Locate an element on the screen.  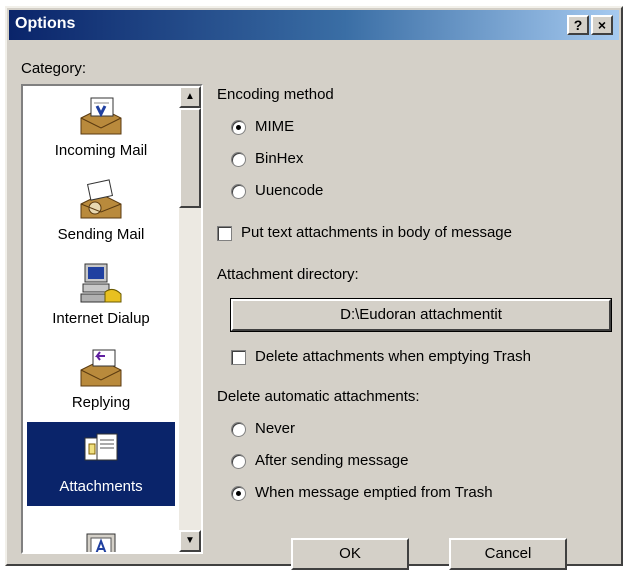
radio-uuencode: Uuencode is located at coordinates (277, 190).